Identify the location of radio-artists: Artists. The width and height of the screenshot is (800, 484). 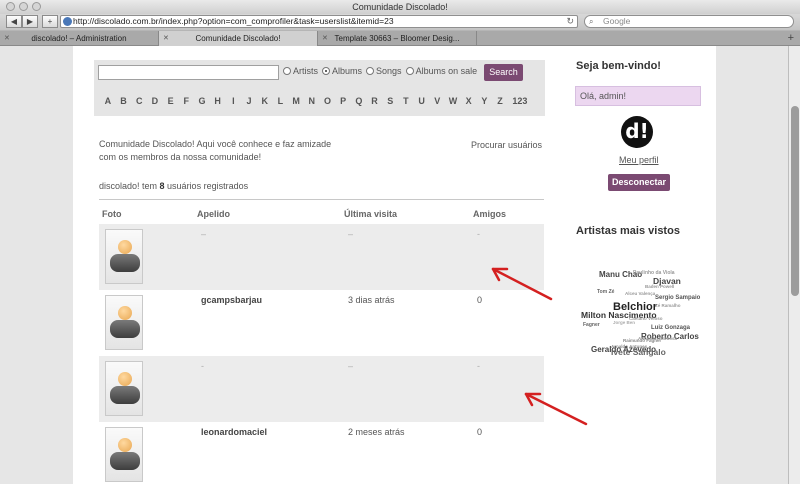
(300, 71).